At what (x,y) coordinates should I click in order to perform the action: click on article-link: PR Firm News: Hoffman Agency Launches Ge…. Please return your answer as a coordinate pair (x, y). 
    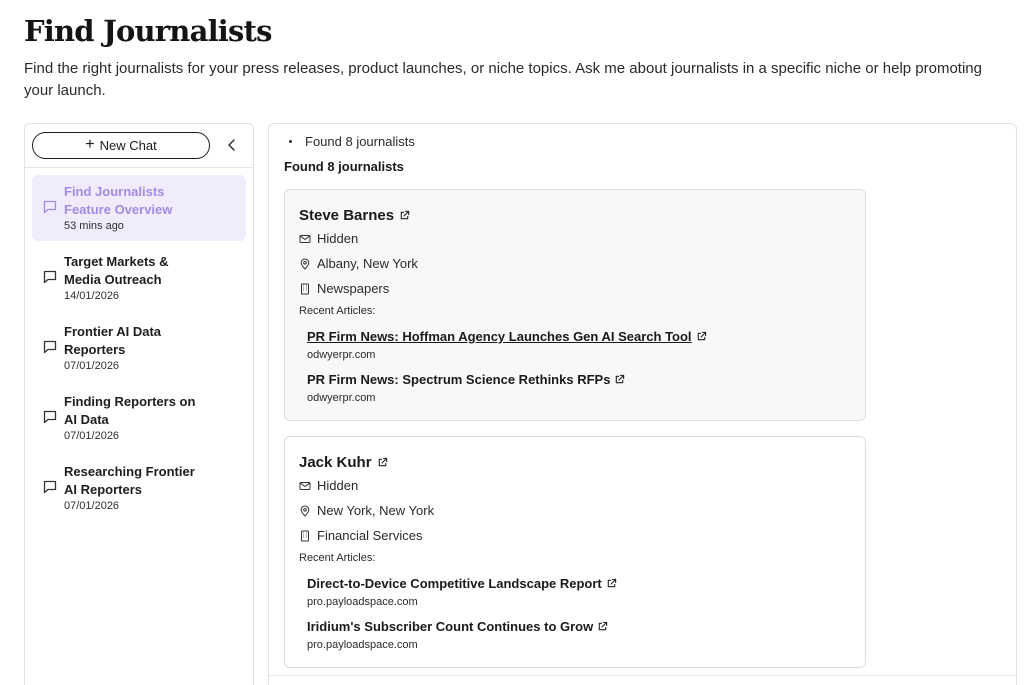
    Looking at the image, I should click on (507, 336).